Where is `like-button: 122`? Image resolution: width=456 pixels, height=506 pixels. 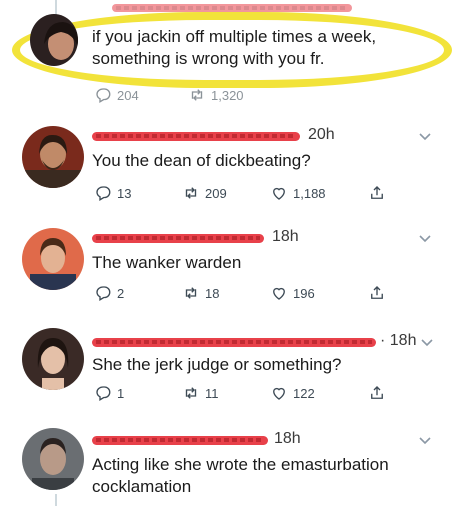 like-button: 122 is located at coordinates (292, 393).